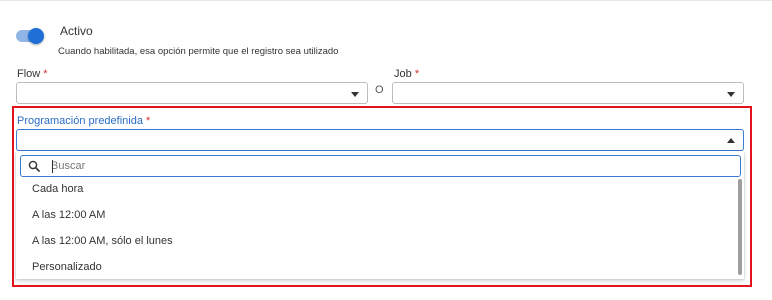  I want to click on job-select, so click(568, 93).